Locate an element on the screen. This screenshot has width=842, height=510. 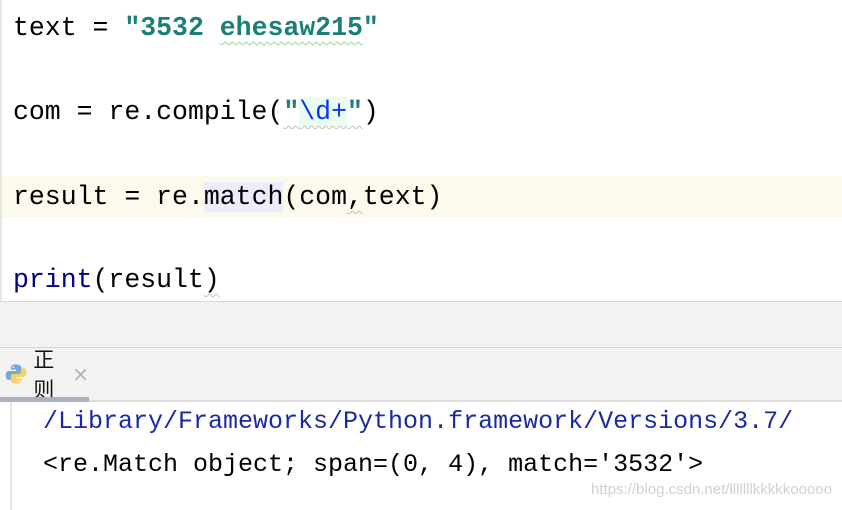
code-line-3: result = re.match(com,text) is located at coordinates (422, 197).